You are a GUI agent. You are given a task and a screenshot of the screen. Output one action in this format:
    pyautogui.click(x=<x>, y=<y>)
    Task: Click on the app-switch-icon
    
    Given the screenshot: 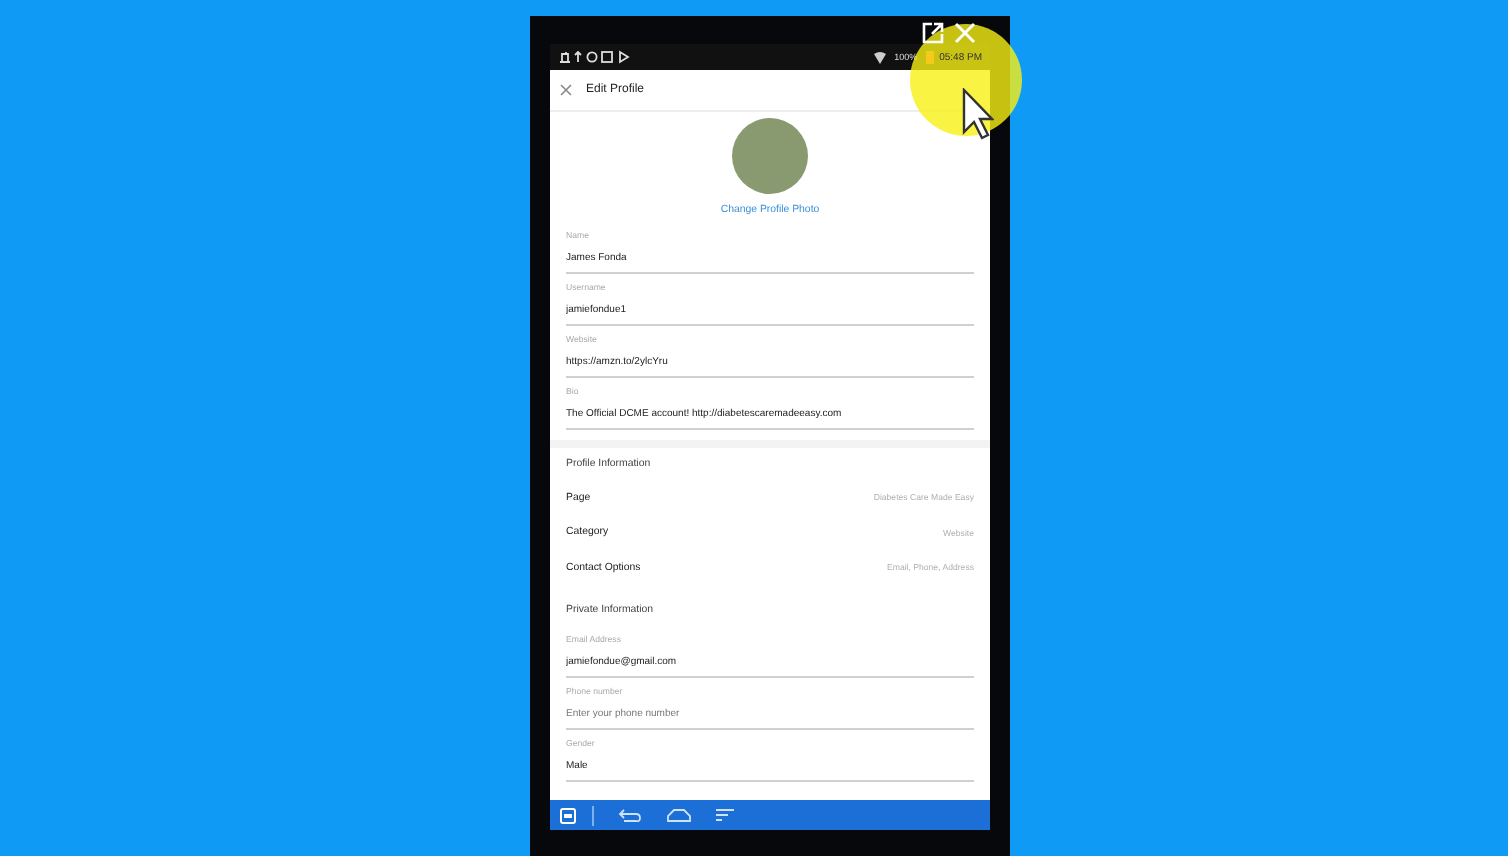 What is the action you would take?
    pyautogui.click(x=568, y=815)
    